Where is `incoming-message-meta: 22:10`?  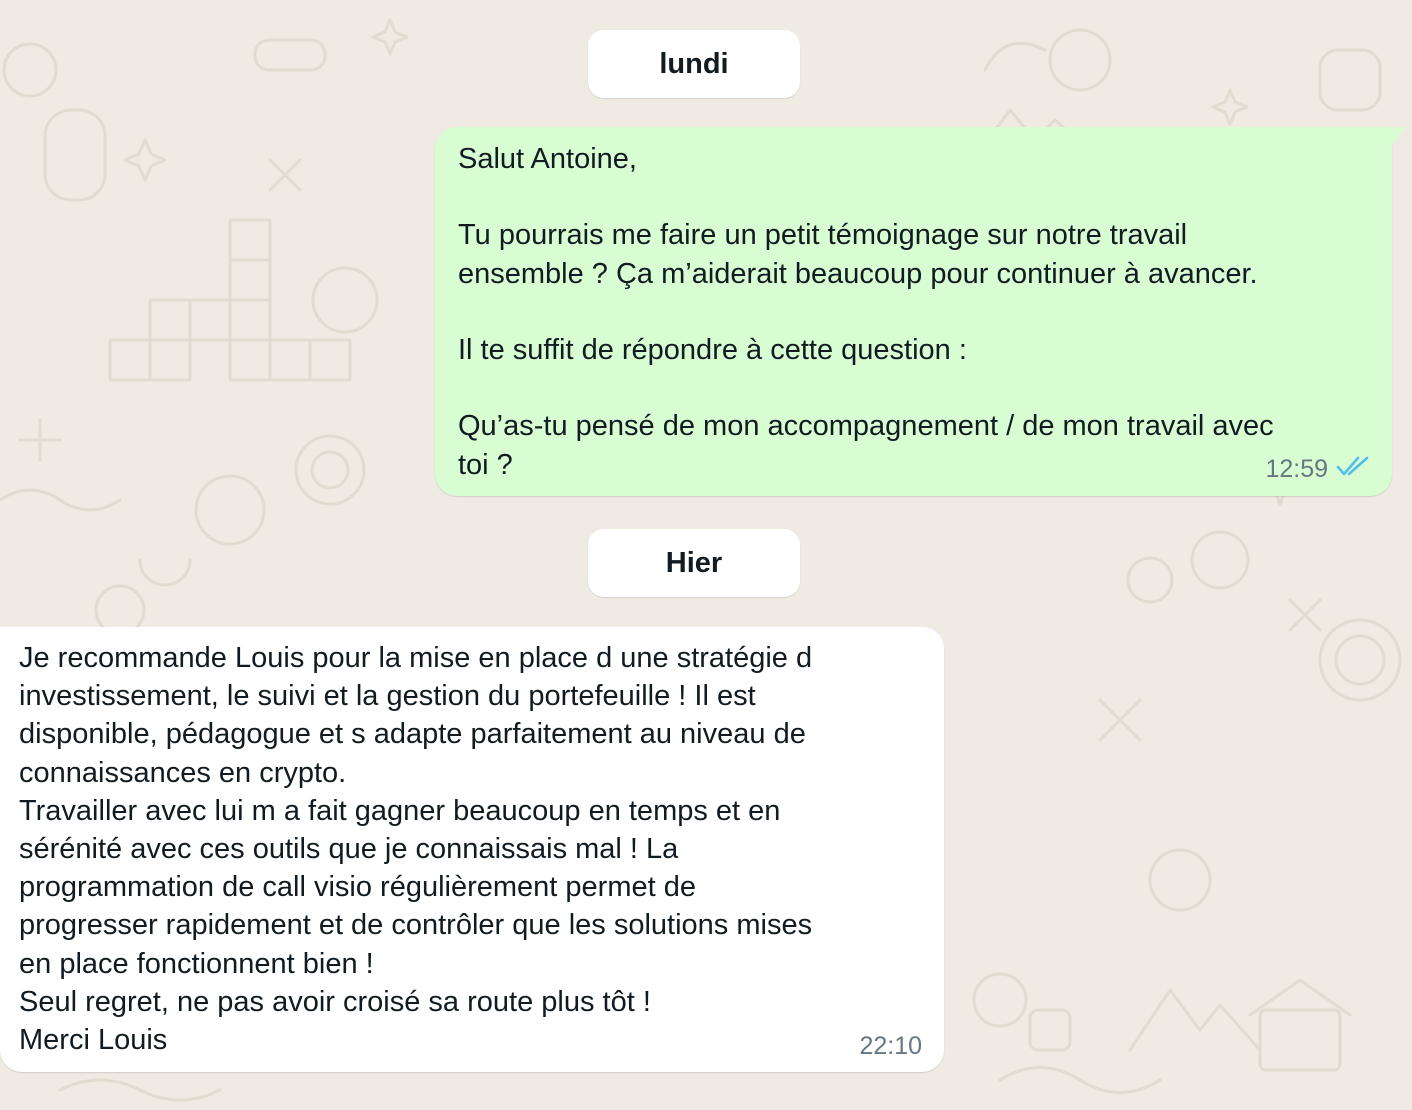
incoming-message-meta: 22:10 is located at coordinates (890, 1046).